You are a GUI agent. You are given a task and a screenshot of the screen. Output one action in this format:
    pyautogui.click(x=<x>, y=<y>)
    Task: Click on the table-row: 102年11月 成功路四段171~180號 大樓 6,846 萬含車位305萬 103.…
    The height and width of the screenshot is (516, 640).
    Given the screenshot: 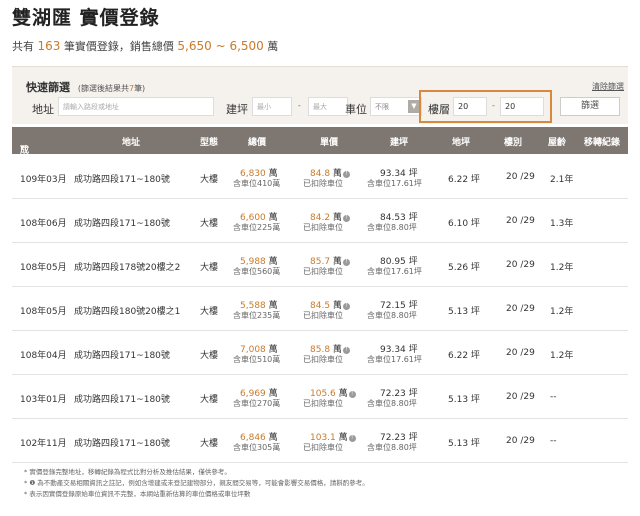 What is the action you would take?
    pyautogui.click(x=320, y=441)
    